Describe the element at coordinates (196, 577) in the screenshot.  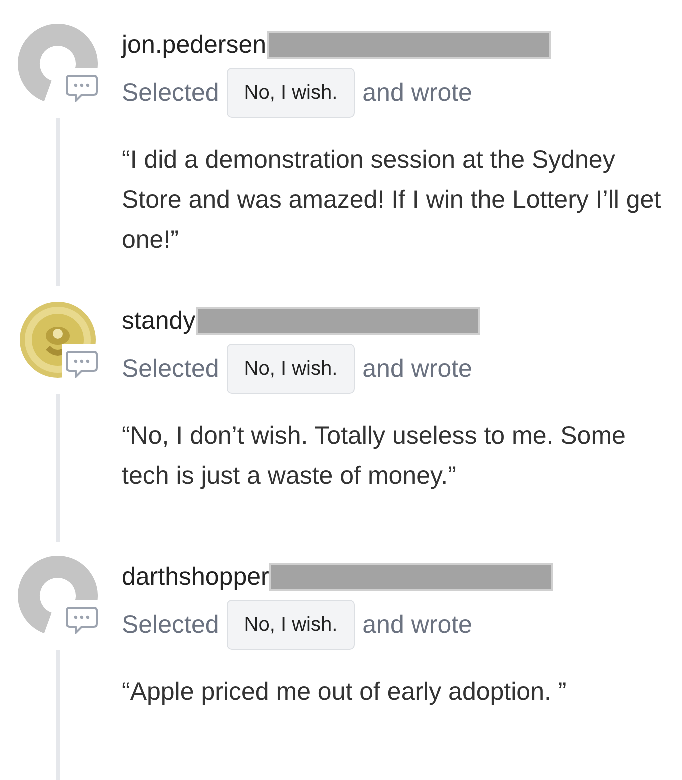
I see `username: darthshopper` at that location.